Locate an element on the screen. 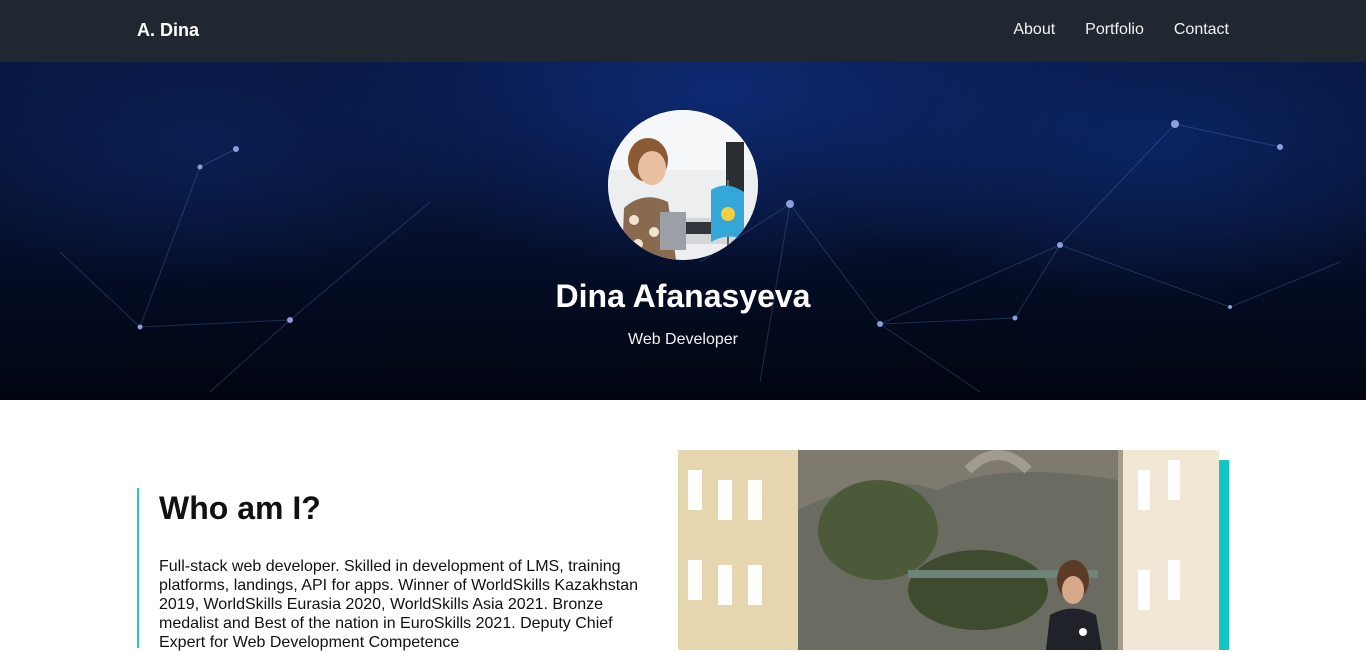 The image size is (1366, 652). about-photo is located at coordinates (948, 550).